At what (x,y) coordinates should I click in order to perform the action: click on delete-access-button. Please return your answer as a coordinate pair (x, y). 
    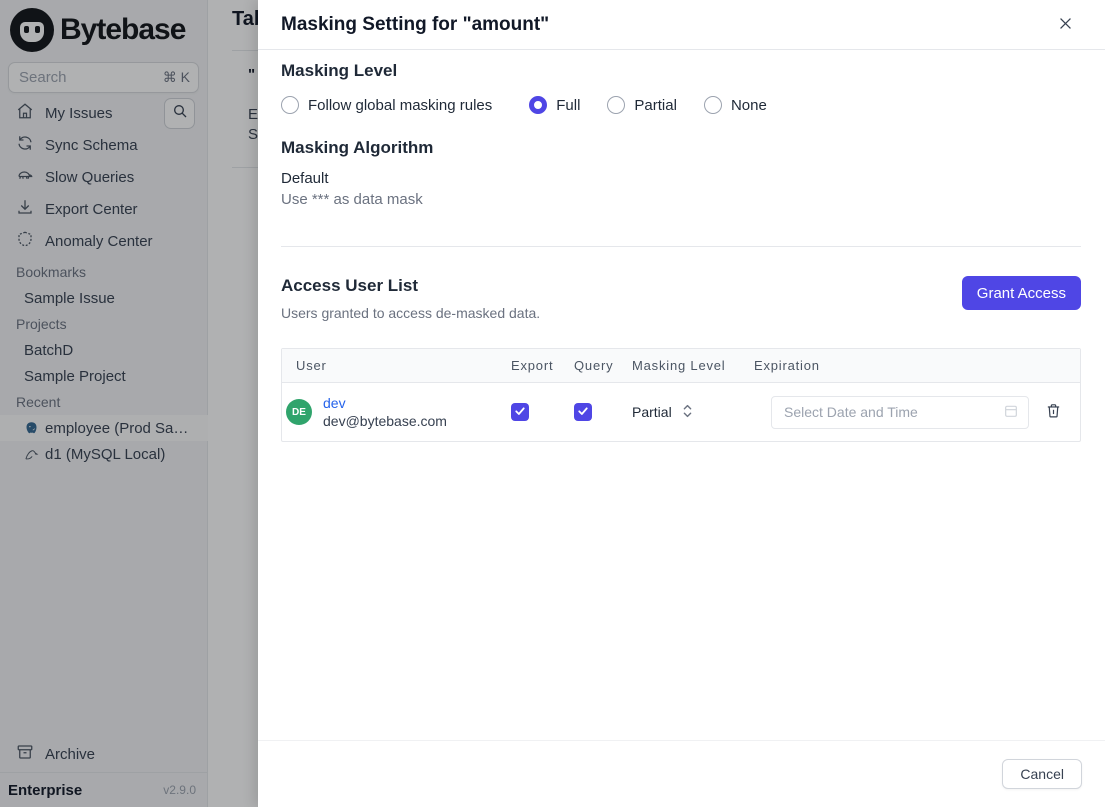
    Looking at the image, I should click on (1053, 412).